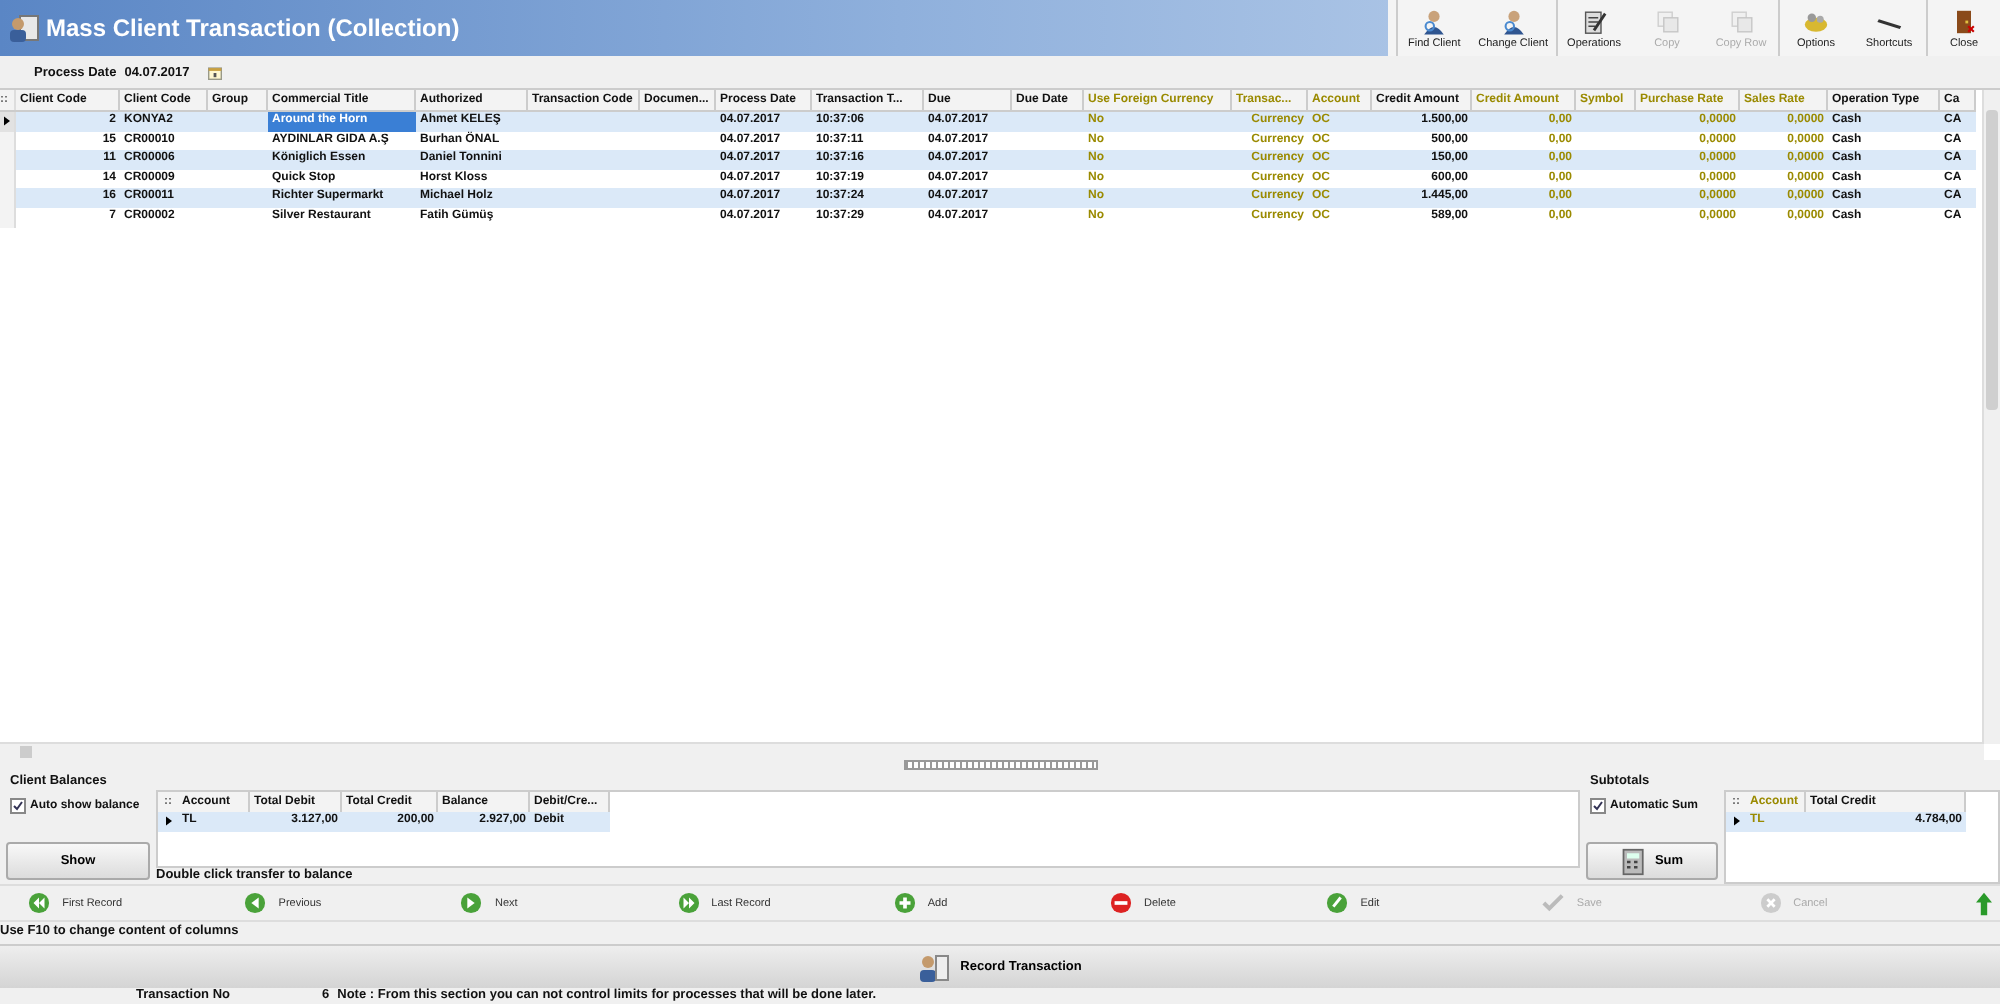 The width and height of the screenshot is (2000, 1004). What do you see at coordinates (24, 28) in the screenshot?
I see `clients-icon` at bounding box center [24, 28].